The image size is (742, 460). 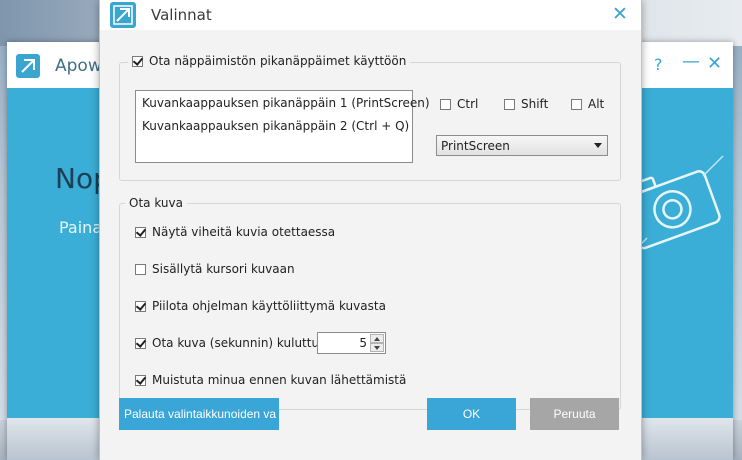 What do you see at coordinates (535, 104) in the screenshot?
I see `shift-label: Shift` at bounding box center [535, 104].